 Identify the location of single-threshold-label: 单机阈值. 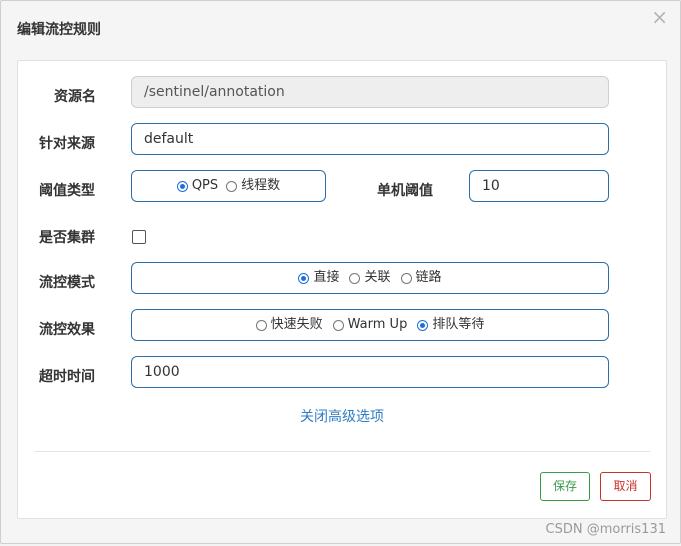
(405, 191).